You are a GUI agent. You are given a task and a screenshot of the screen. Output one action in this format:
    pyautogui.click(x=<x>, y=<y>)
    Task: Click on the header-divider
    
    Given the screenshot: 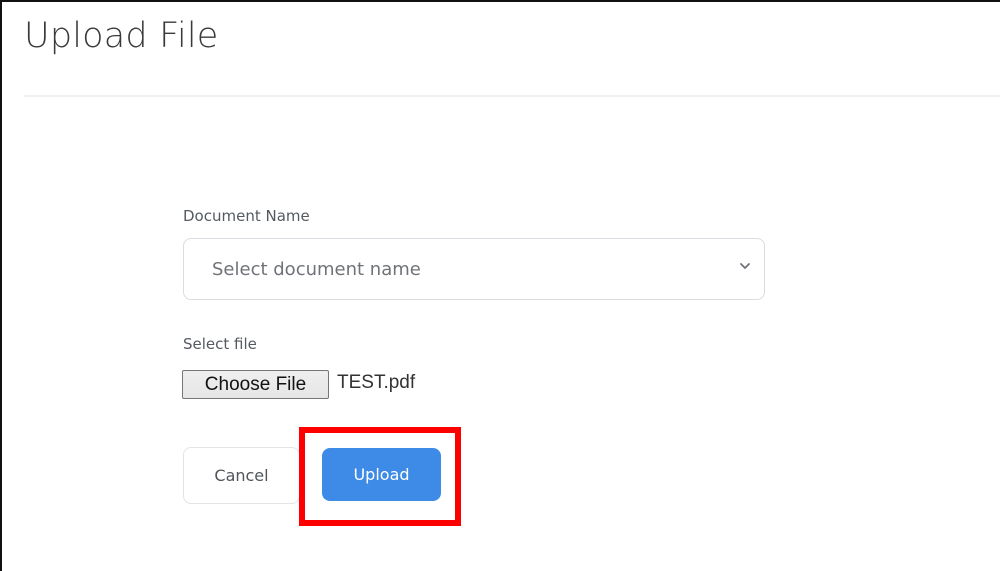 What is the action you would take?
    pyautogui.click(x=512, y=96)
    